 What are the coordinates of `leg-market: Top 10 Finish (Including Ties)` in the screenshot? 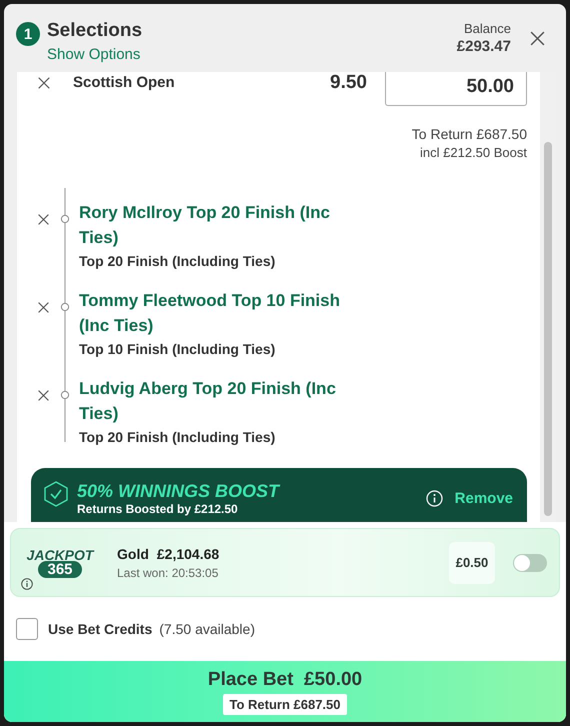 It's located at (177, 349).